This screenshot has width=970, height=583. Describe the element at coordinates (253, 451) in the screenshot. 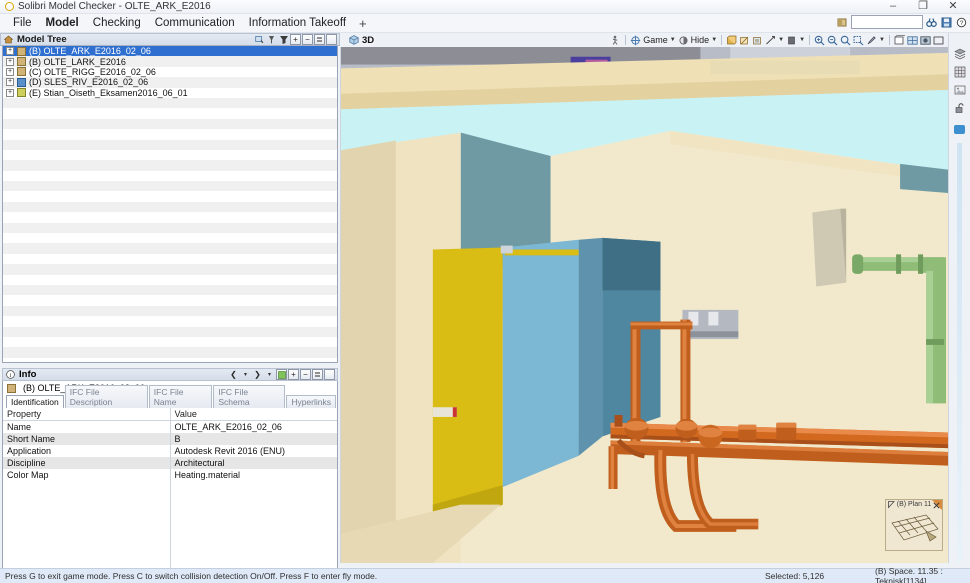

I see `property-value-cell: Autodesk Revit 2016 (ENU)` at that location.